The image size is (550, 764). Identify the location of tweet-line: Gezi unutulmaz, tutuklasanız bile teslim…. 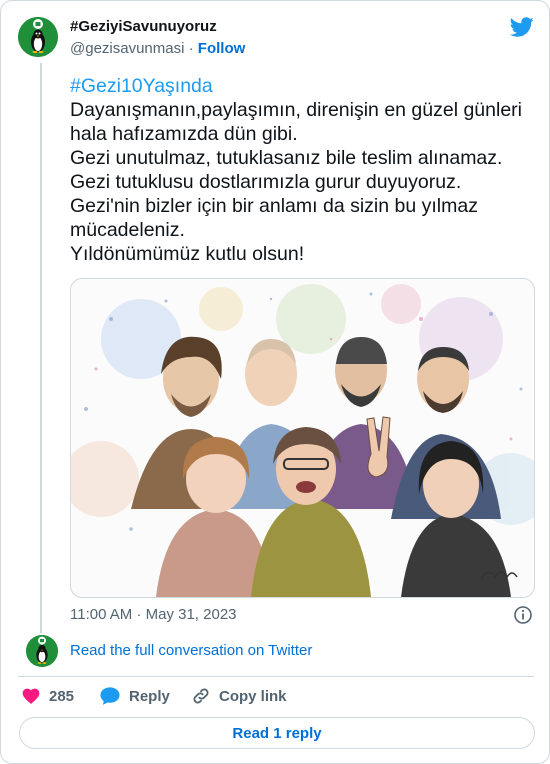
(286, 158).